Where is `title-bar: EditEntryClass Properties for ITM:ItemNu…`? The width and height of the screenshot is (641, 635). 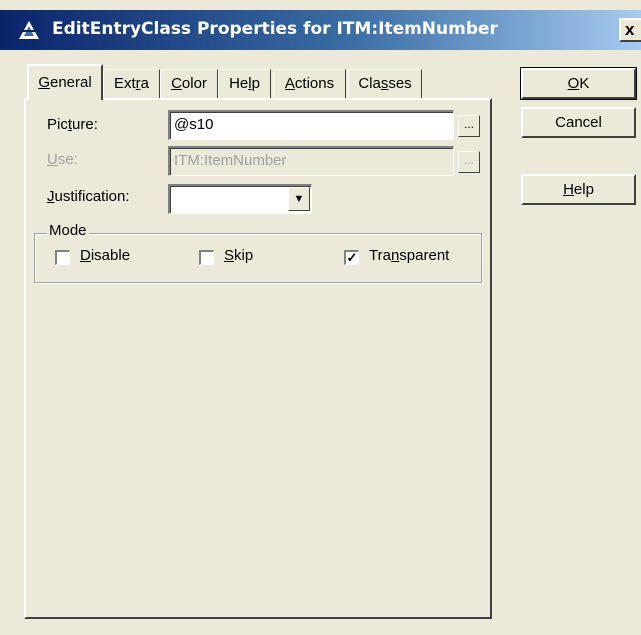 title-bar: EditEntryClass Properties for ITM:ItemNu… is located at coordinates (320, 30).